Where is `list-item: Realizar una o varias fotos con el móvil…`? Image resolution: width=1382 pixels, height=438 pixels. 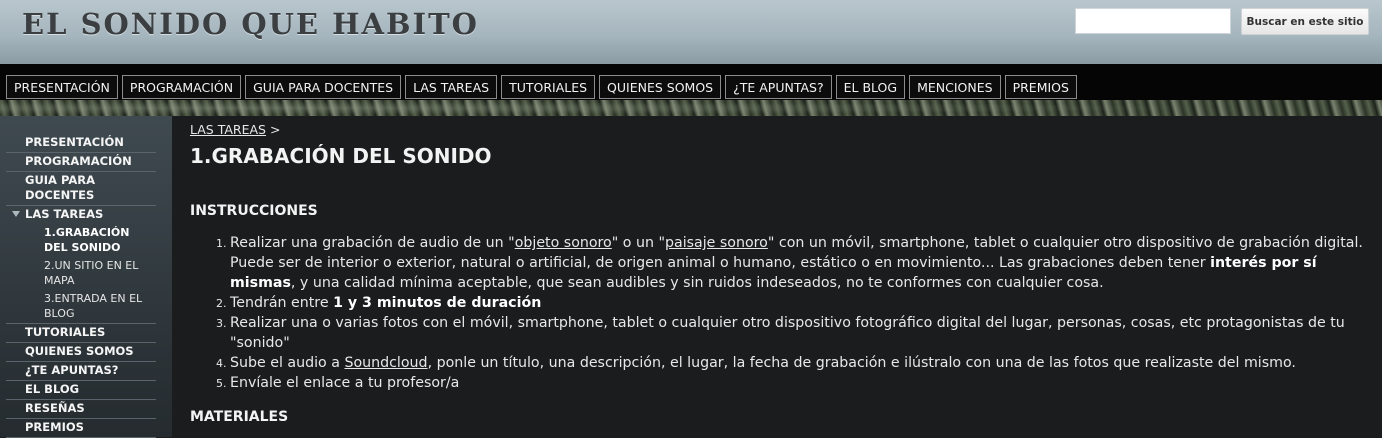 list-item: Realizar una o varias fotos con el móvil… is located at coordinates (800, 333).